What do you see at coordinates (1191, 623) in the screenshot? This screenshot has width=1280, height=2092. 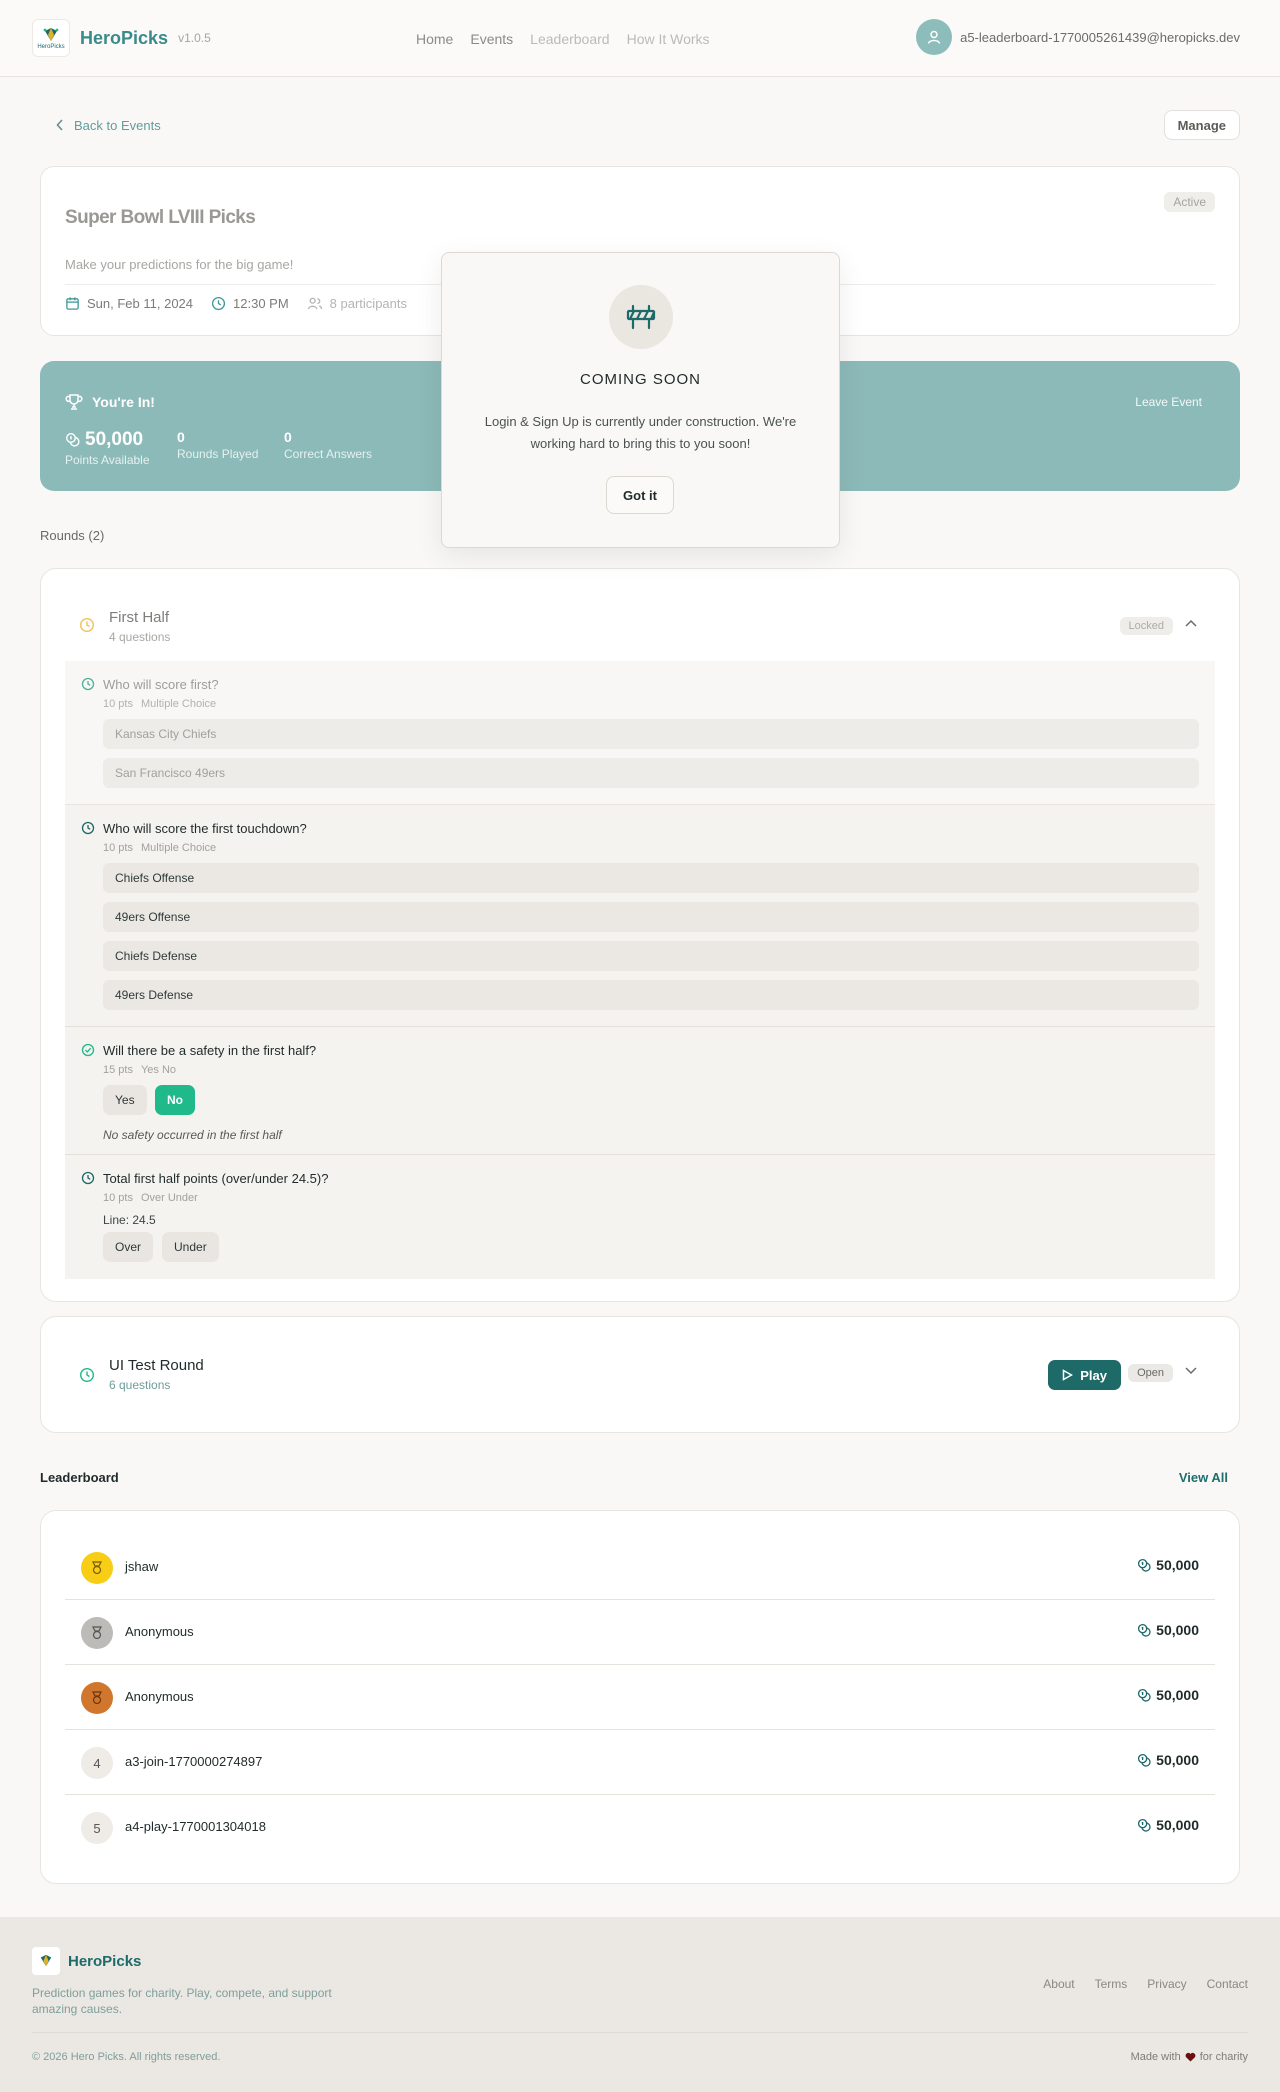 I see `chevron-up-icon` at bounding box center [1191, 623].